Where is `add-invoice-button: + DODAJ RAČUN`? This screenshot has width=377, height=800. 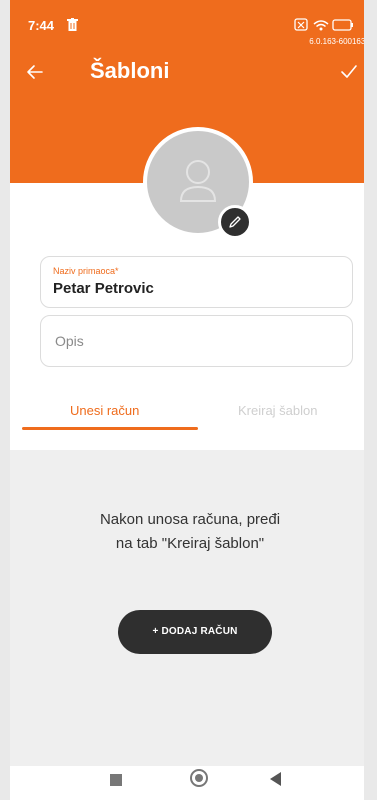
add-invoice-button: + DODAJ RAČUN is located at coordinates (195, 632).